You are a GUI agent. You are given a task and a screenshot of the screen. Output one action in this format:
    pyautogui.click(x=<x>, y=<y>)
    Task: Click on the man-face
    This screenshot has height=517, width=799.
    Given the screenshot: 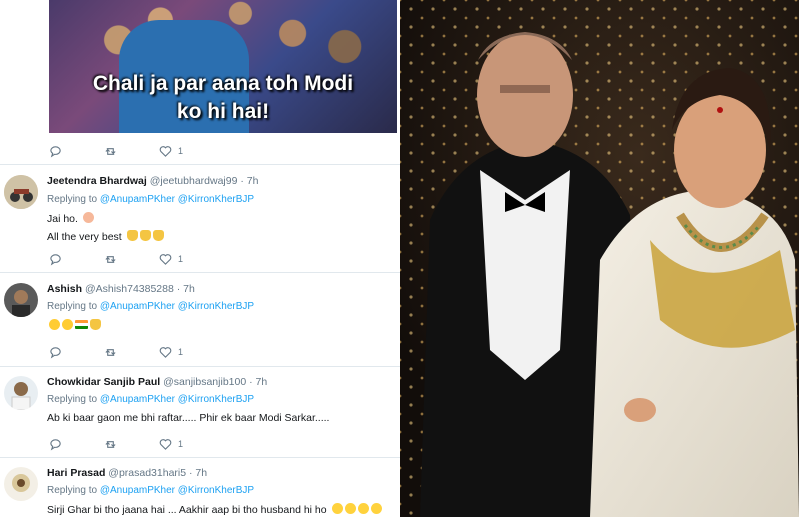 What is the action you would take?
    pyautogui.click(x=525, y=95)
    